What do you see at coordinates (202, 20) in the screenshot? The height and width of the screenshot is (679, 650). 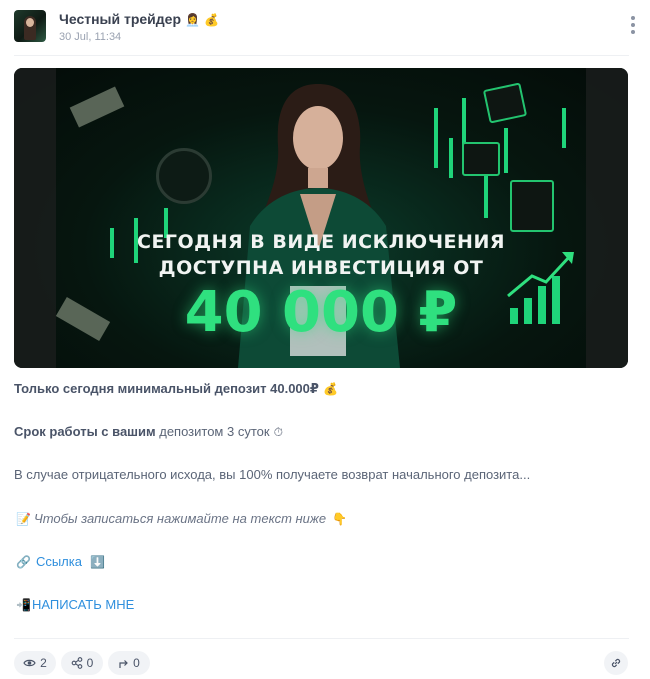 I see `channel-name-emoji: 👩‍💼 💰` at bounding box center [202, 20].